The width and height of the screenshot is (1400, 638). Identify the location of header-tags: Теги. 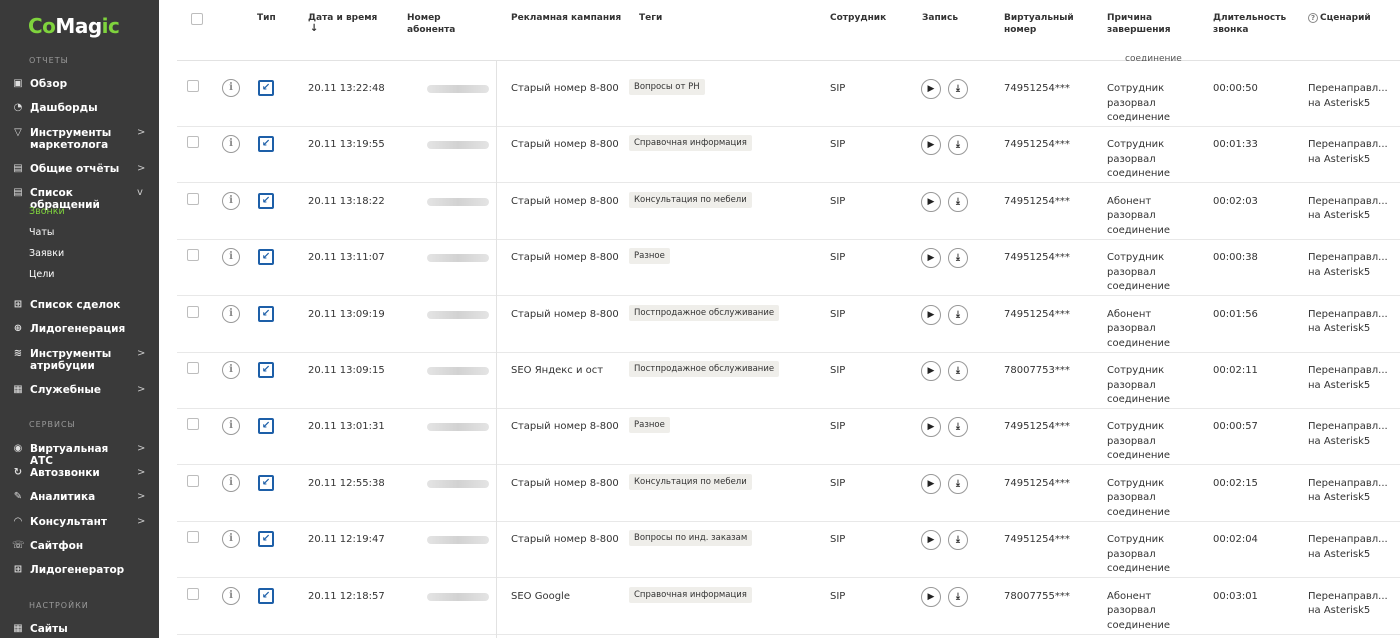
(650, 18).